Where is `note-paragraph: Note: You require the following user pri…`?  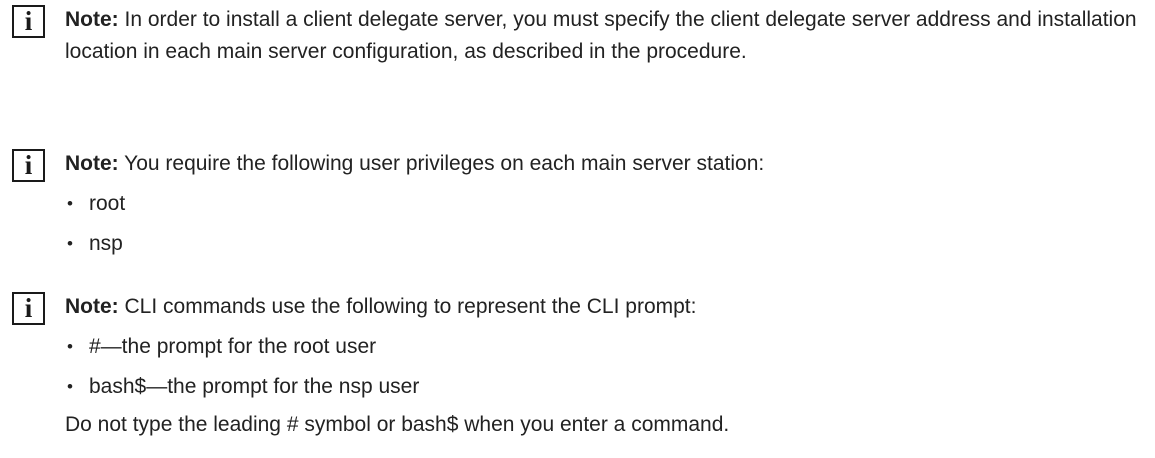 note-paragraph: Note: You require the following user pri… is located at coordinates (603, 164).